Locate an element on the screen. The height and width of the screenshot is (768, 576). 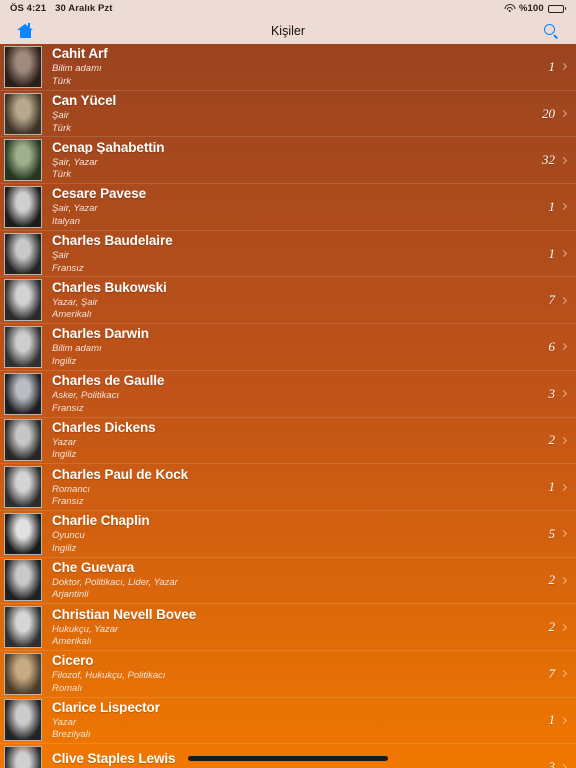
list-item: Charles Darwin Bilim adamı İngiliz 6 is located at coordinates (288, 347).